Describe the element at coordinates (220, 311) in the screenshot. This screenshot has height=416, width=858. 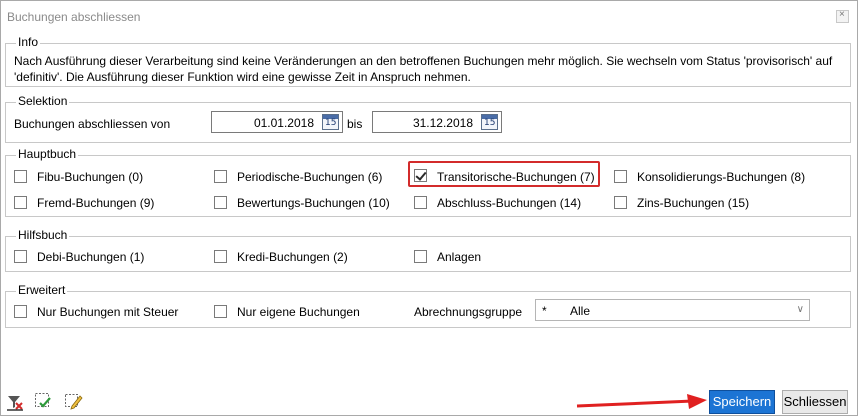
I see `checkbox-nur-eigene` at that location.